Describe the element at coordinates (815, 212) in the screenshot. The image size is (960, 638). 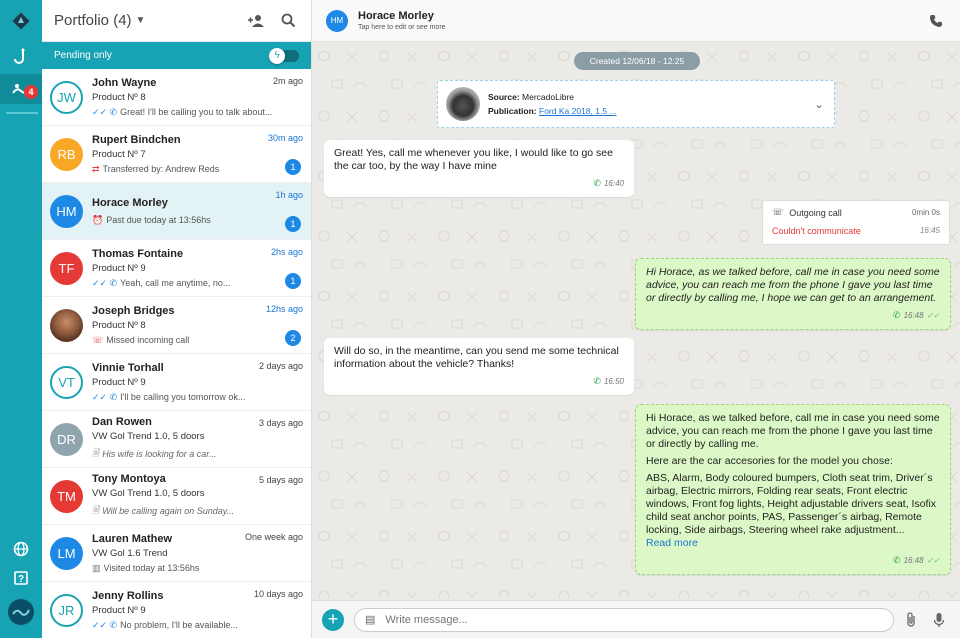
I see `call-label: Outgoing call` at that location.